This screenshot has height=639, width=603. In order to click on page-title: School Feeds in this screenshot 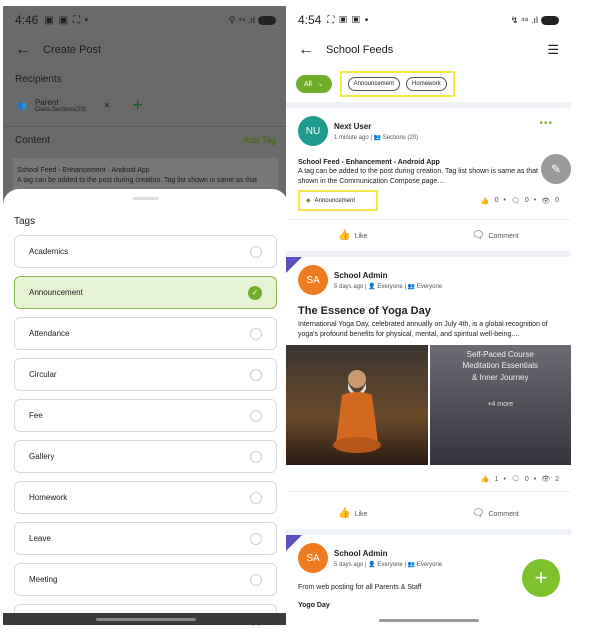, I will do `click(360, 50)`.